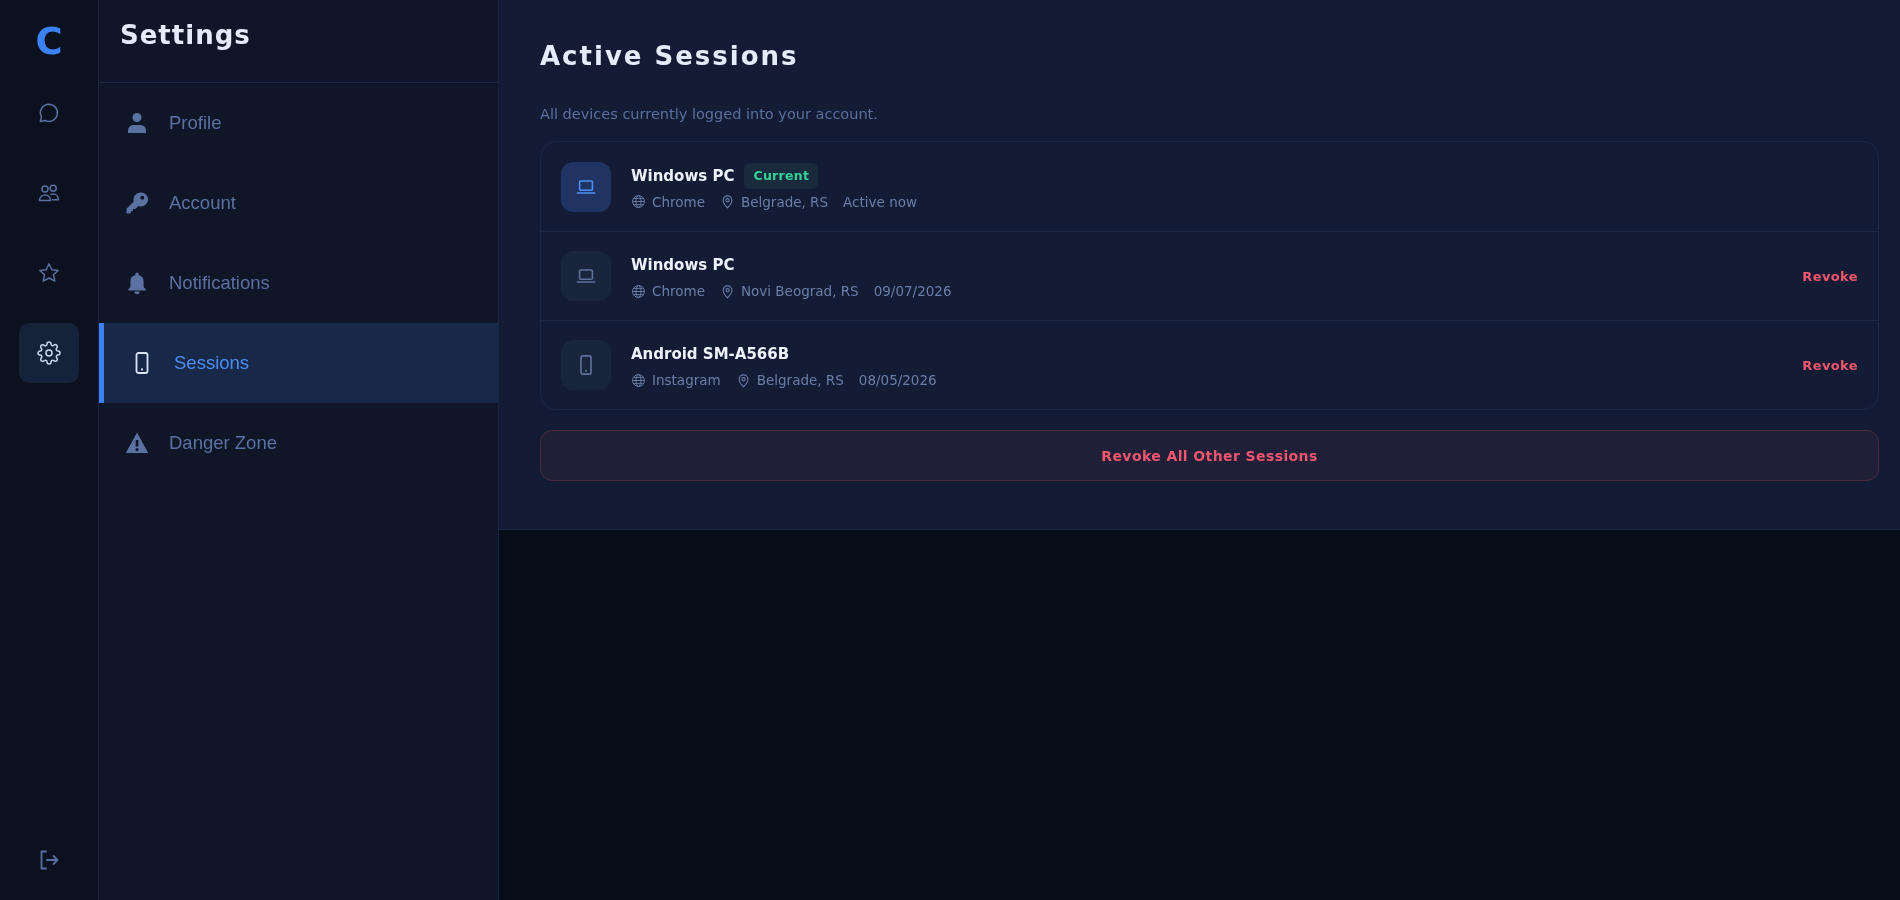  I want to click on app-logo: C, so click(49, 41).